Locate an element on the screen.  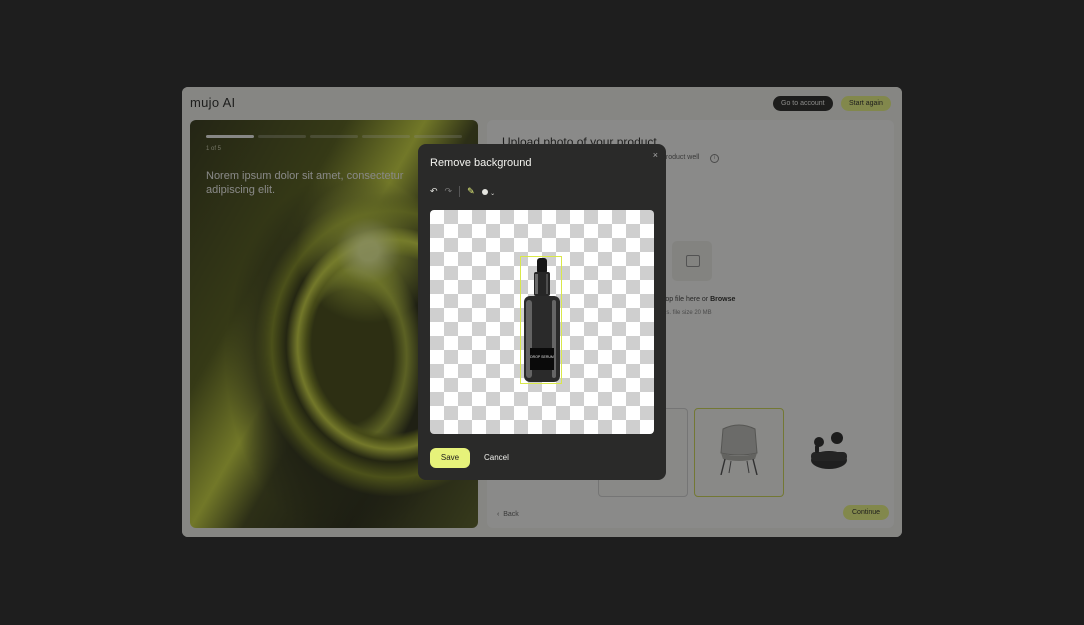
close-icon: × is located at coordinates (655, 155).